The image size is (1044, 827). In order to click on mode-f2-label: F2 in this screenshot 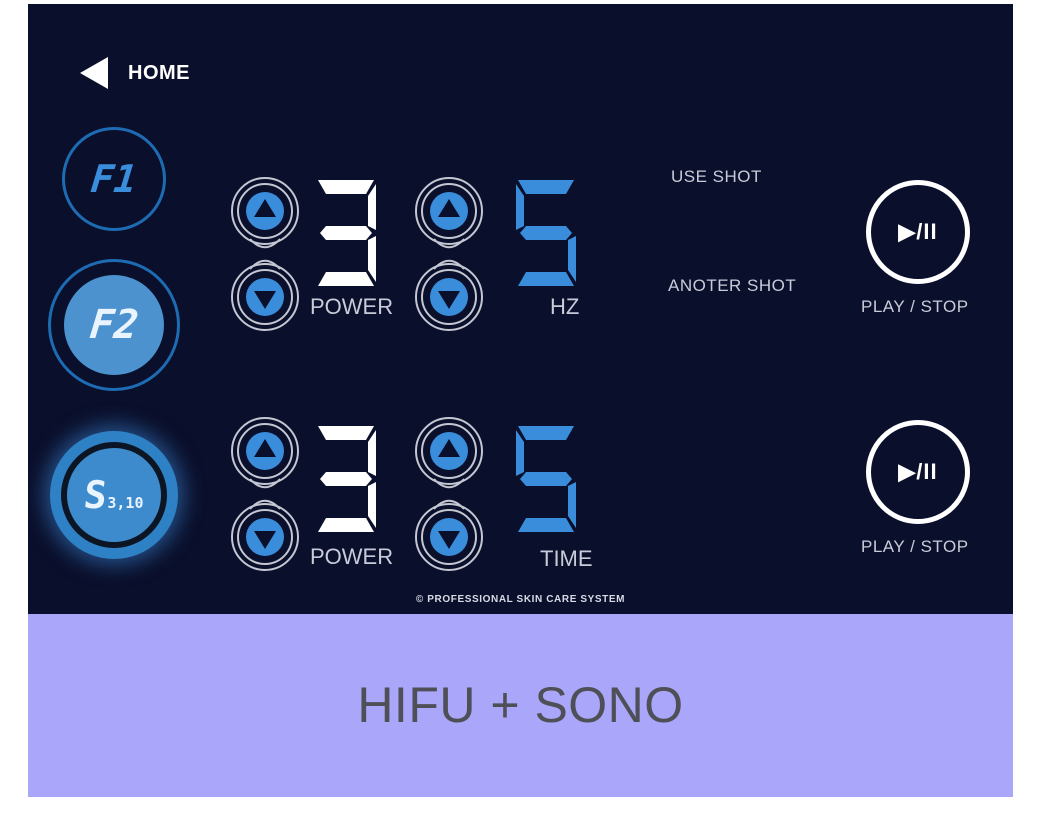, I will do `click(114, 325)`.